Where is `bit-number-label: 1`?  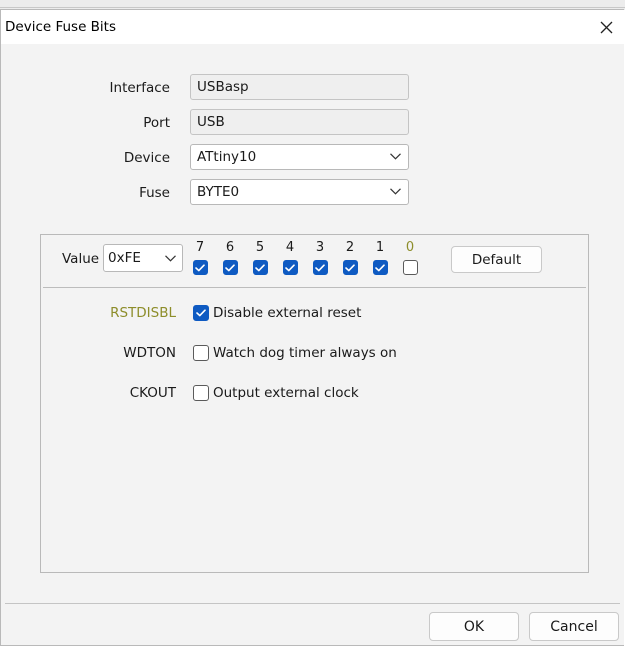 bit-number-label: 1 is located at coordinates (380, 247).